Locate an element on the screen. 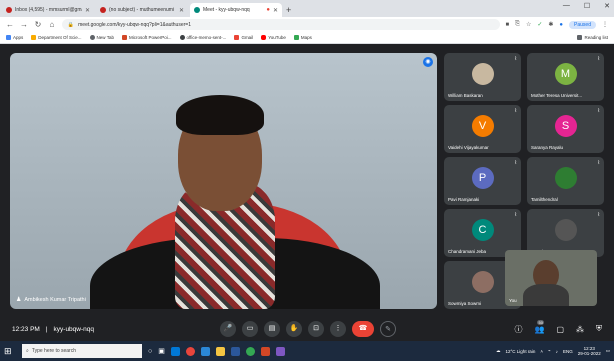  raise-hand-button: ✋ is located at coordinates (294, 329).